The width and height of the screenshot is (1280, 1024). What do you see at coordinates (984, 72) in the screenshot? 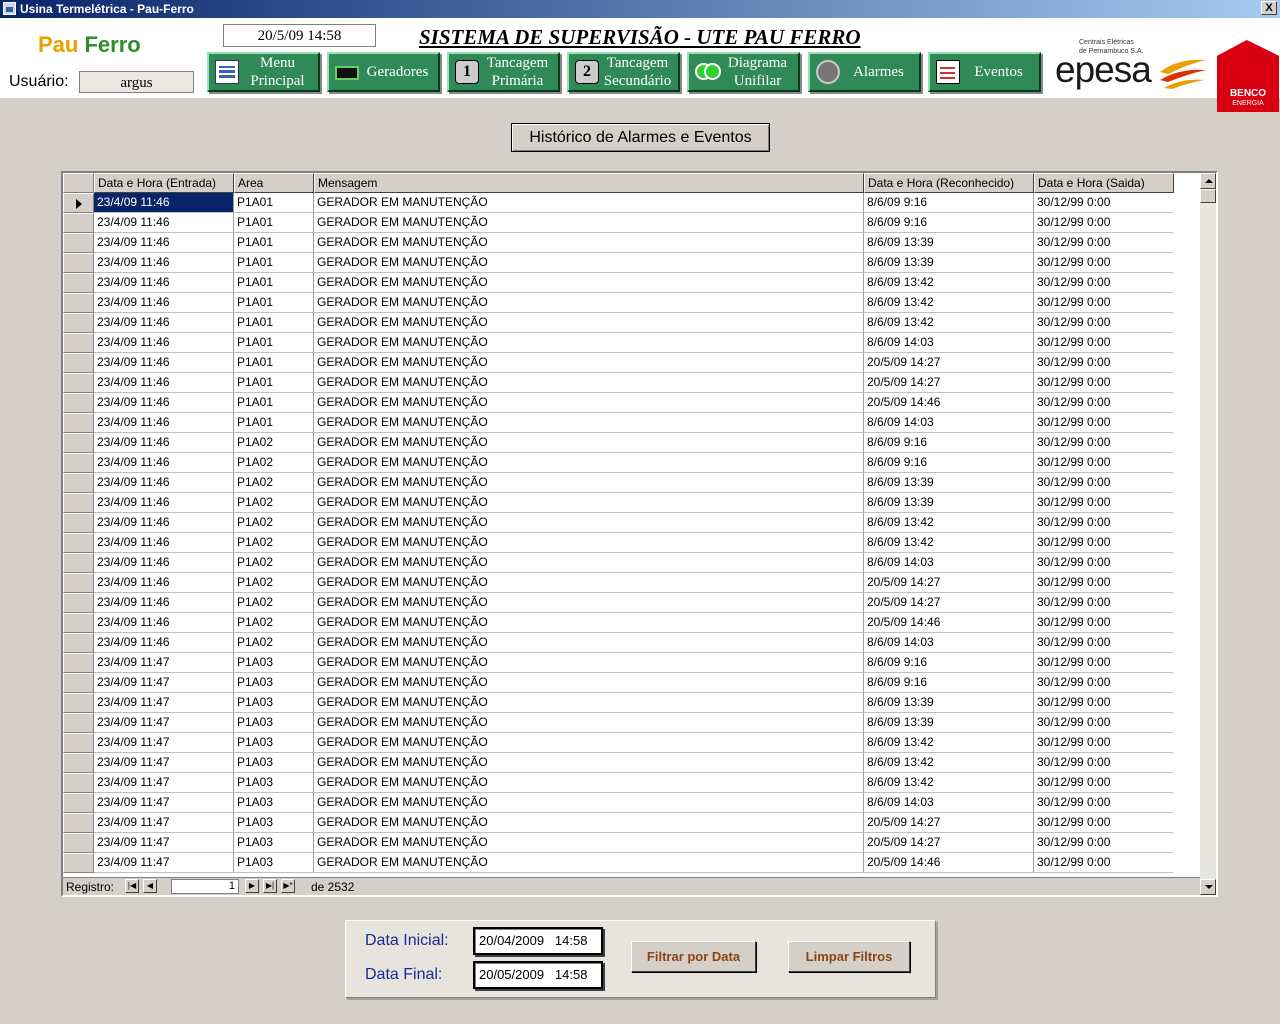
I see `nav-eventos-button: Eventos` at bounding box center [984, 72].